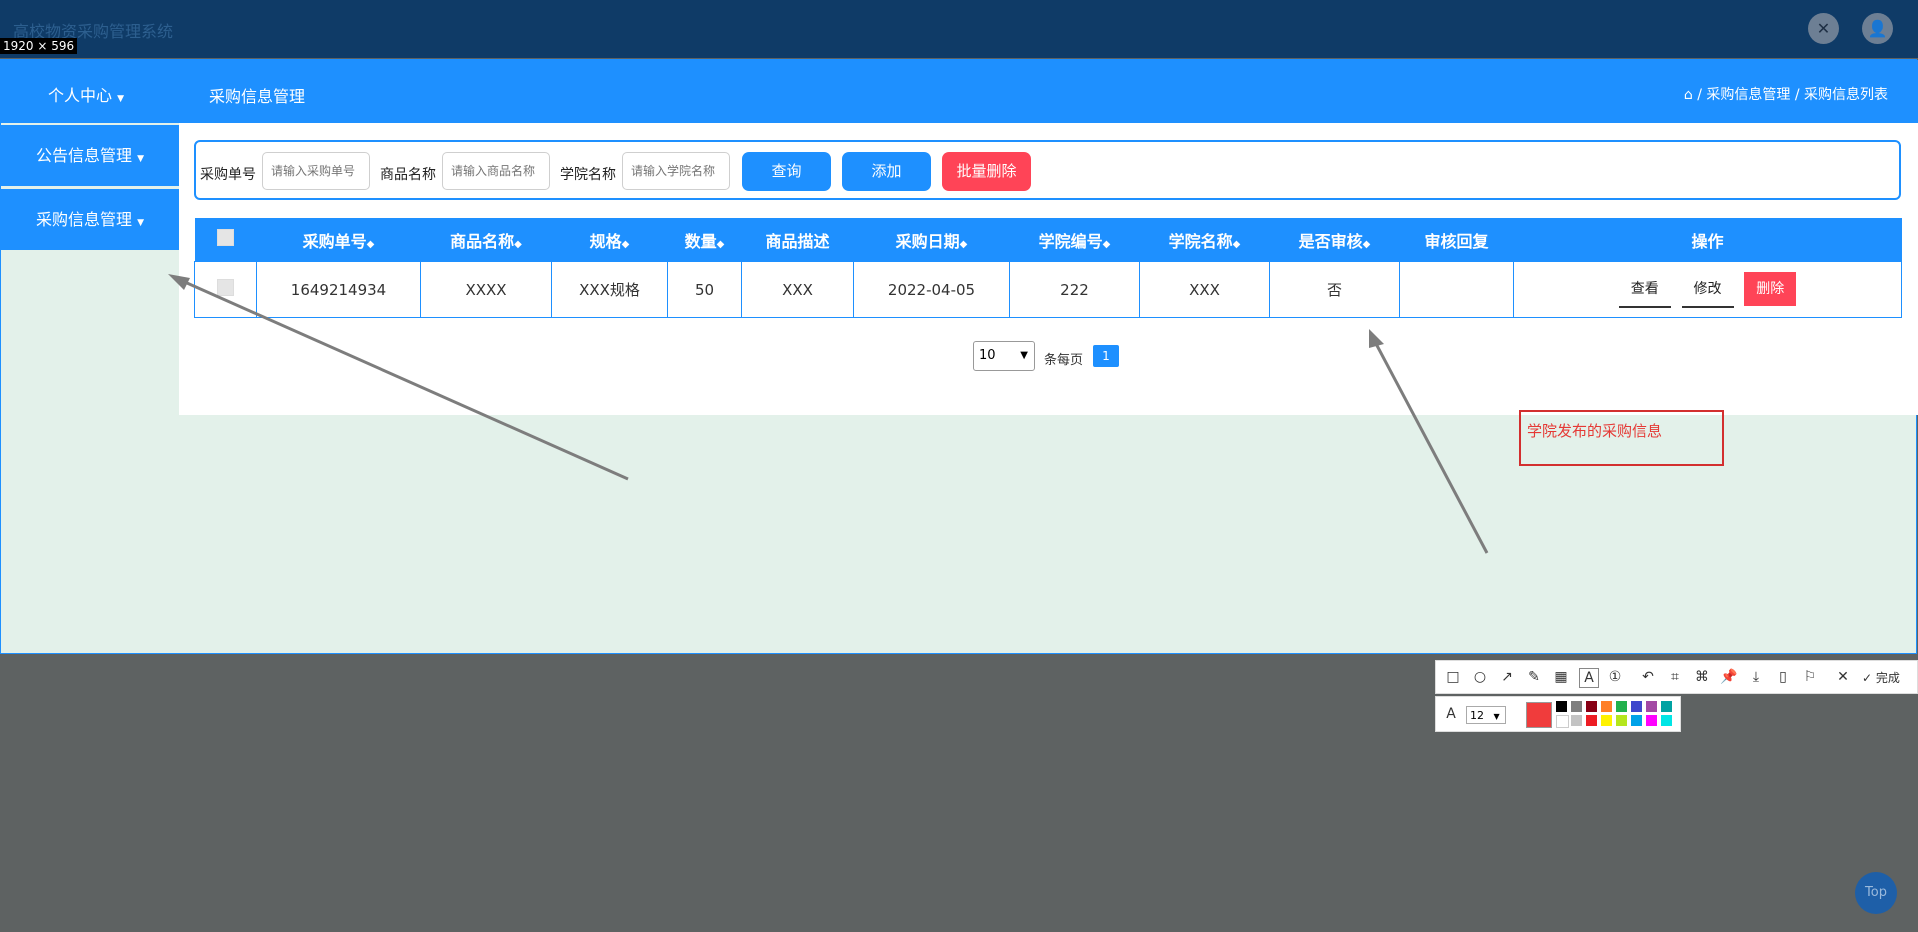 This screenshot has width=1918, height=932. Describe the element at coordinates (1783, 677) in the screenshot. I see `phone-icon: ▯` at that location.